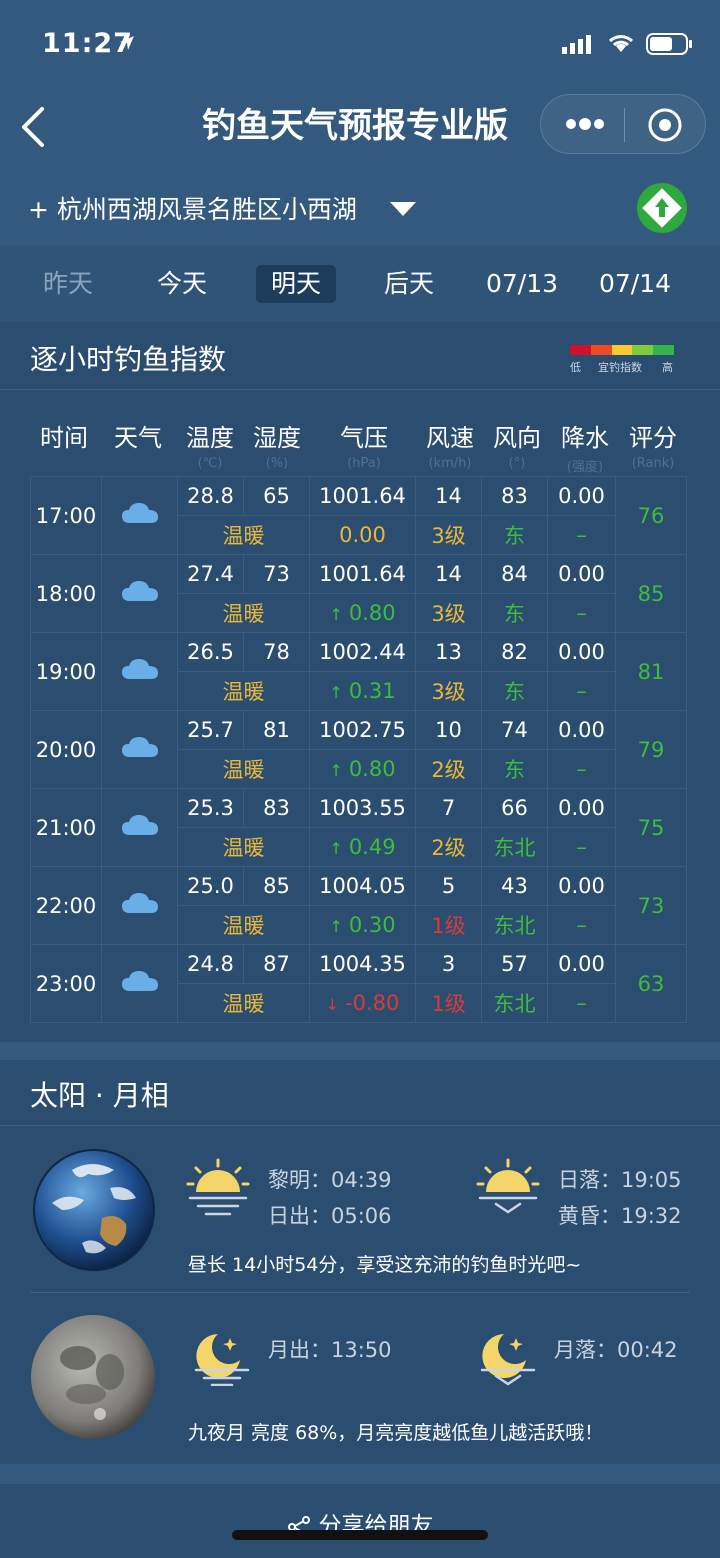 Image resolution: width=720 pixels, height=1558 pixels. Describe the element at coordinates (360, 125) in the screenshot. I see `nav-bar: 钓鱼天气预报专业版` at that location.